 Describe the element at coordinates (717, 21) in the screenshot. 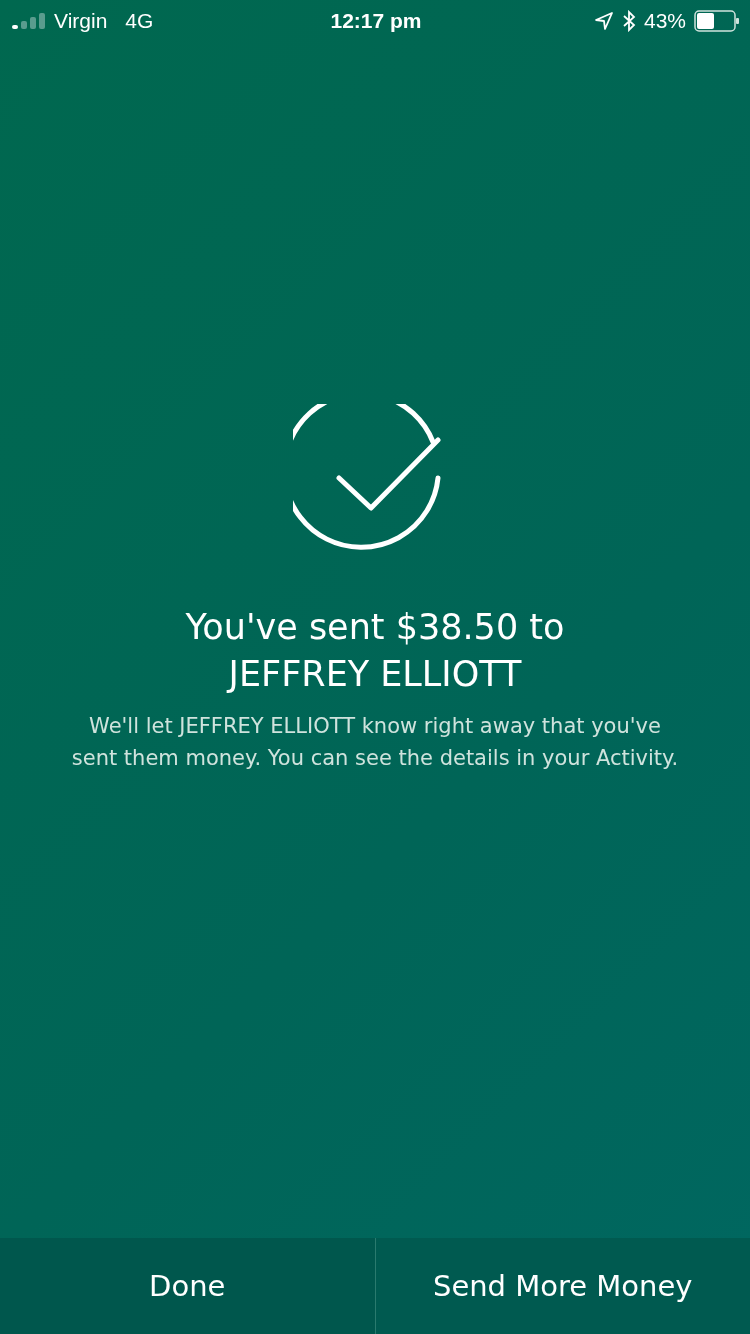

I see `battery-icon` at that location.